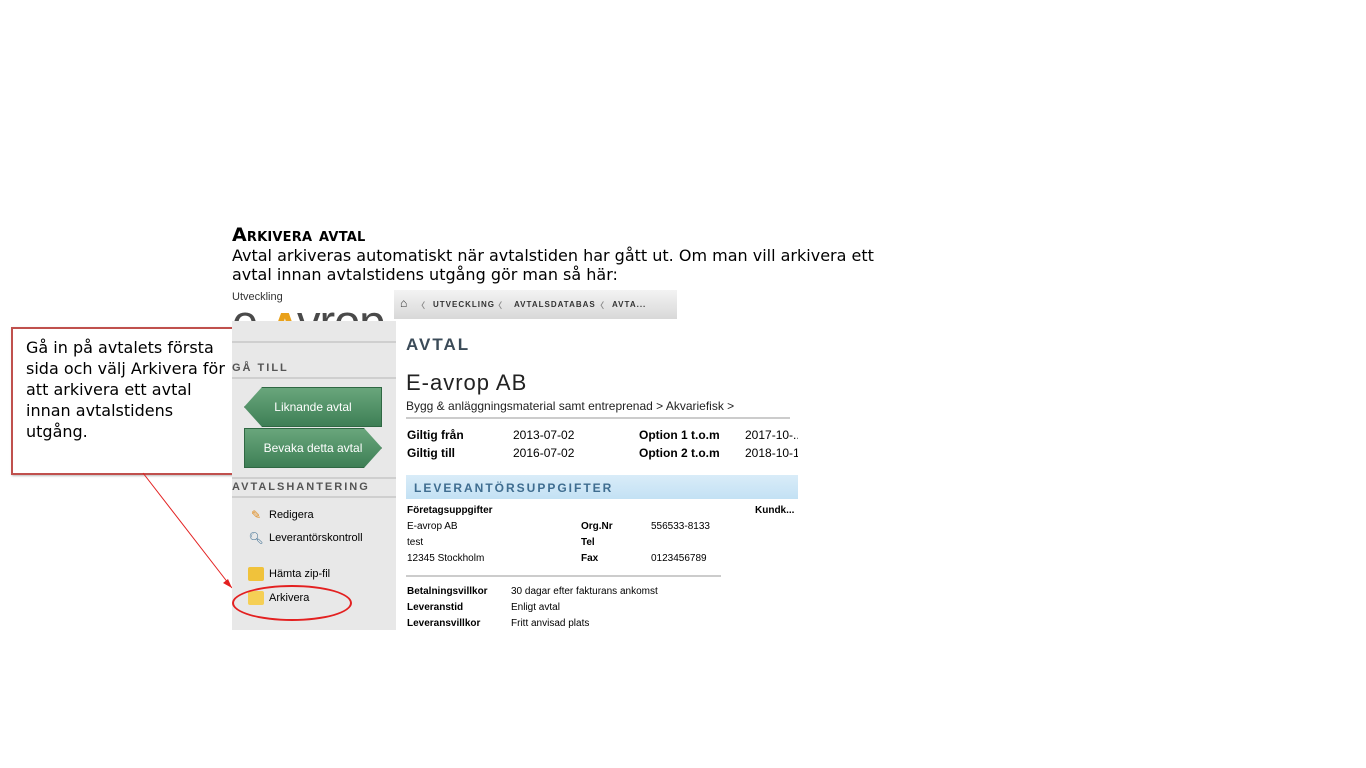  I want to click on payment-terms-label: Betalningsvillkor, so click(447, 591).